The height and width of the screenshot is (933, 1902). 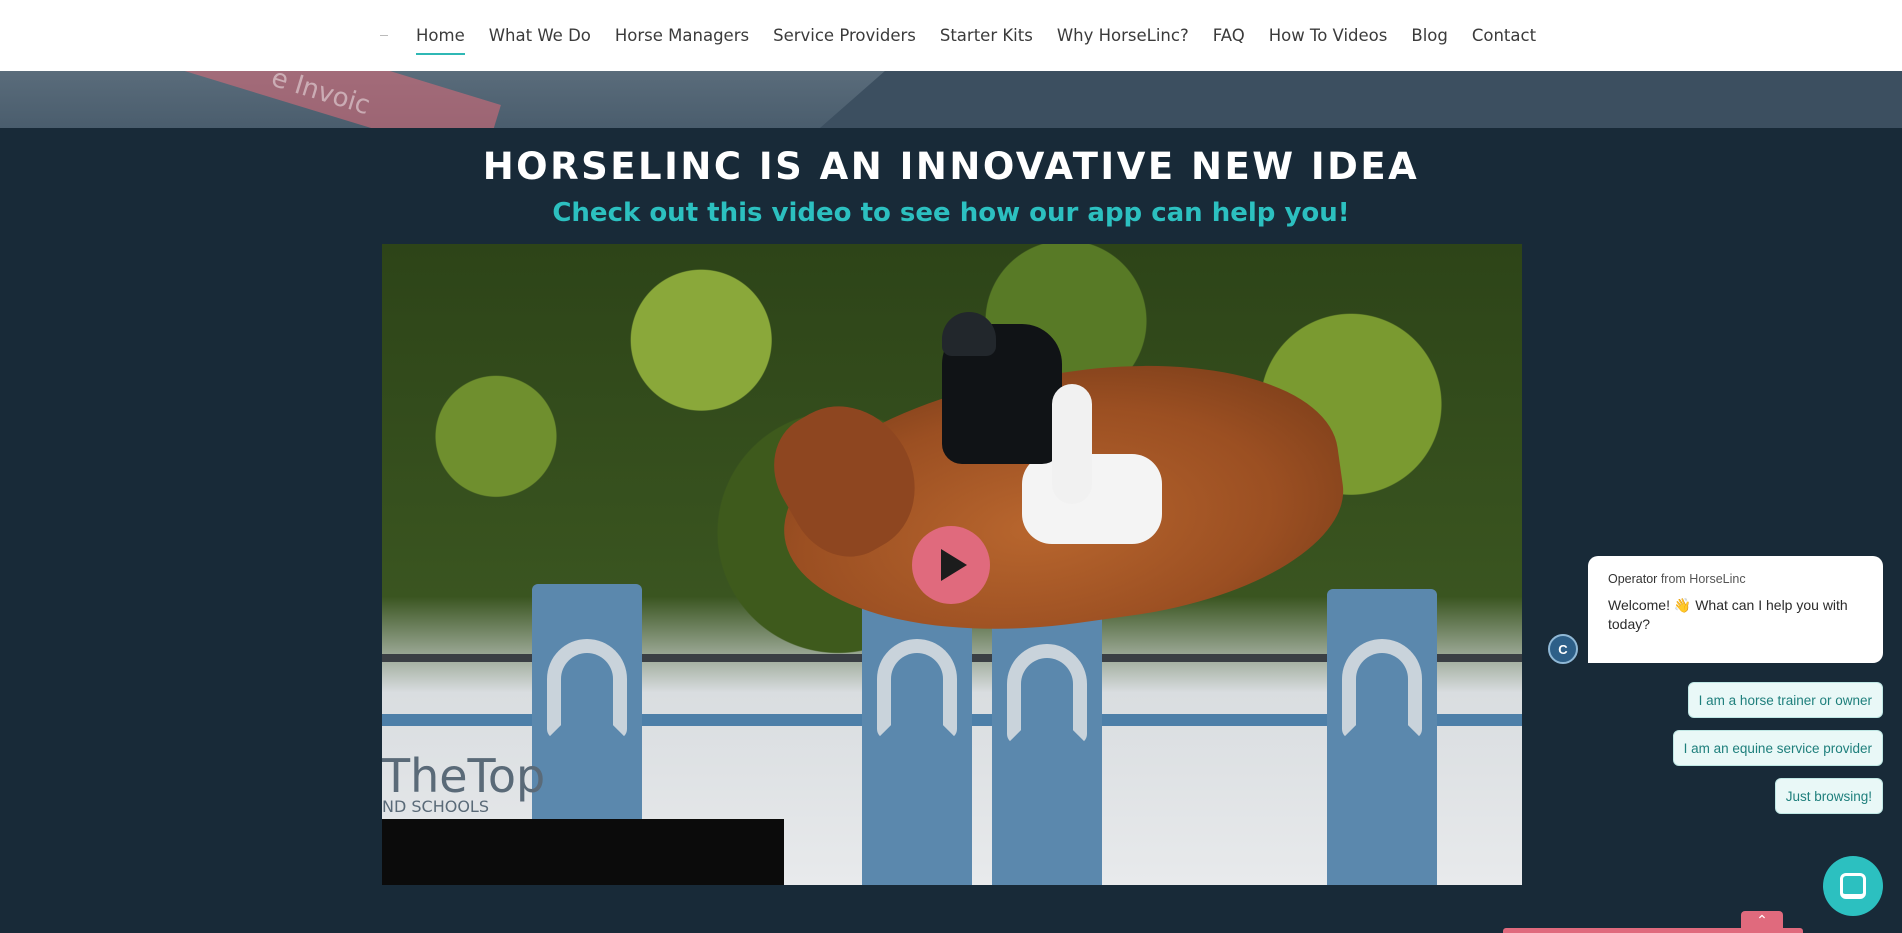 What do you see at coordinates (1072, 444) in the screenshot?
I see `rider-pants` at bounding box center [1072, 444].